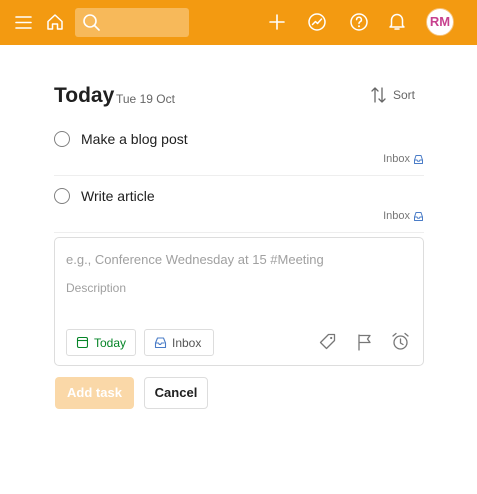 The width and height of the screenshot is (477, 494). I want to click on priority-flag-icon, so click(365, 342).